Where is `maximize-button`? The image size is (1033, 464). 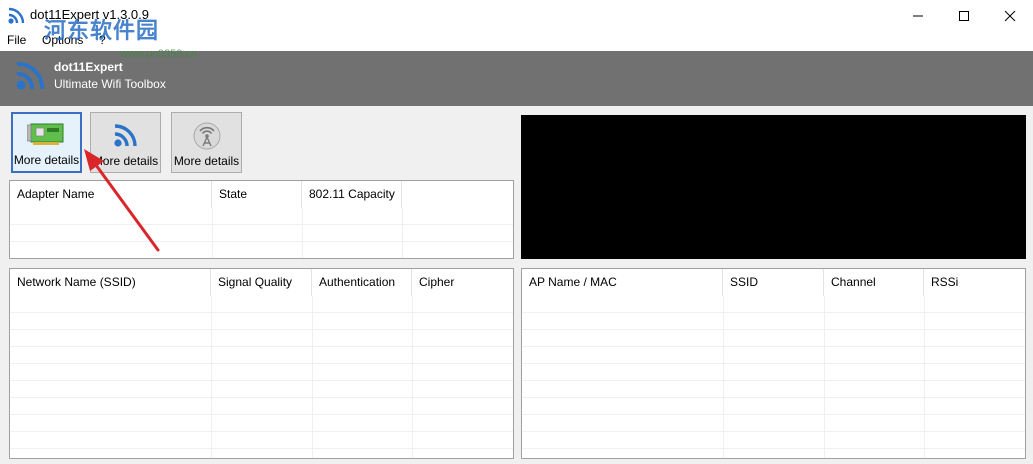 maximize-button is located at coordinates (964, 15).